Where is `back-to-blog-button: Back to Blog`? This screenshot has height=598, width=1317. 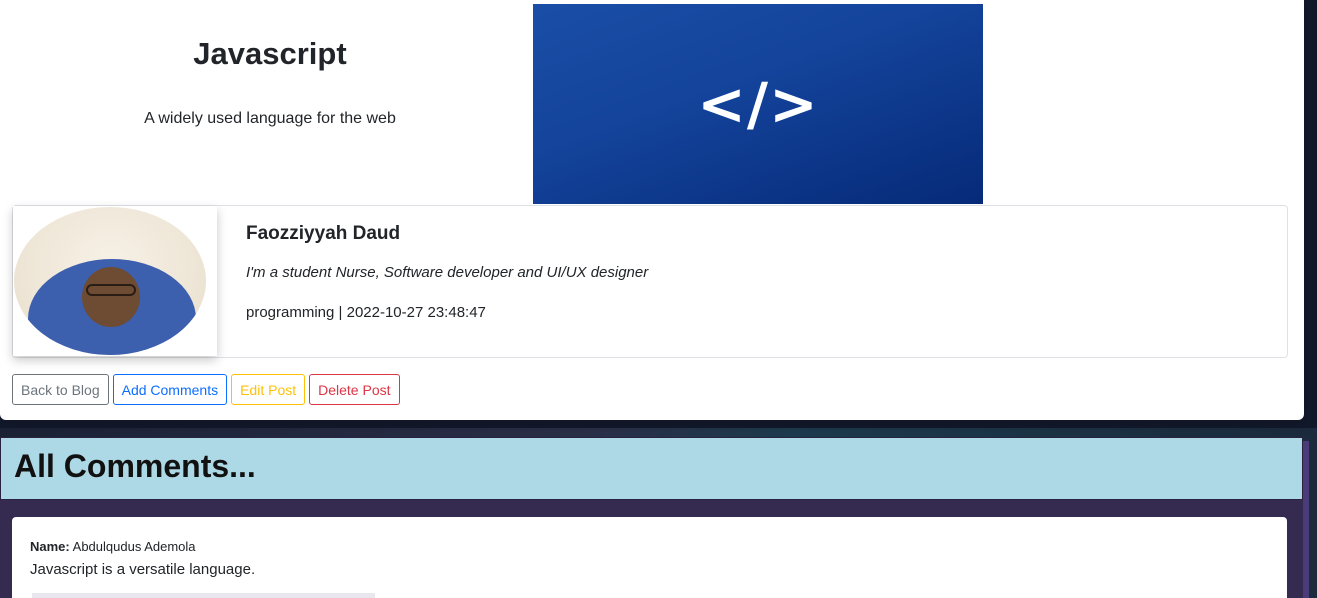 back-to-blog-button: Back to Blog is located at coordinates (60, 389).